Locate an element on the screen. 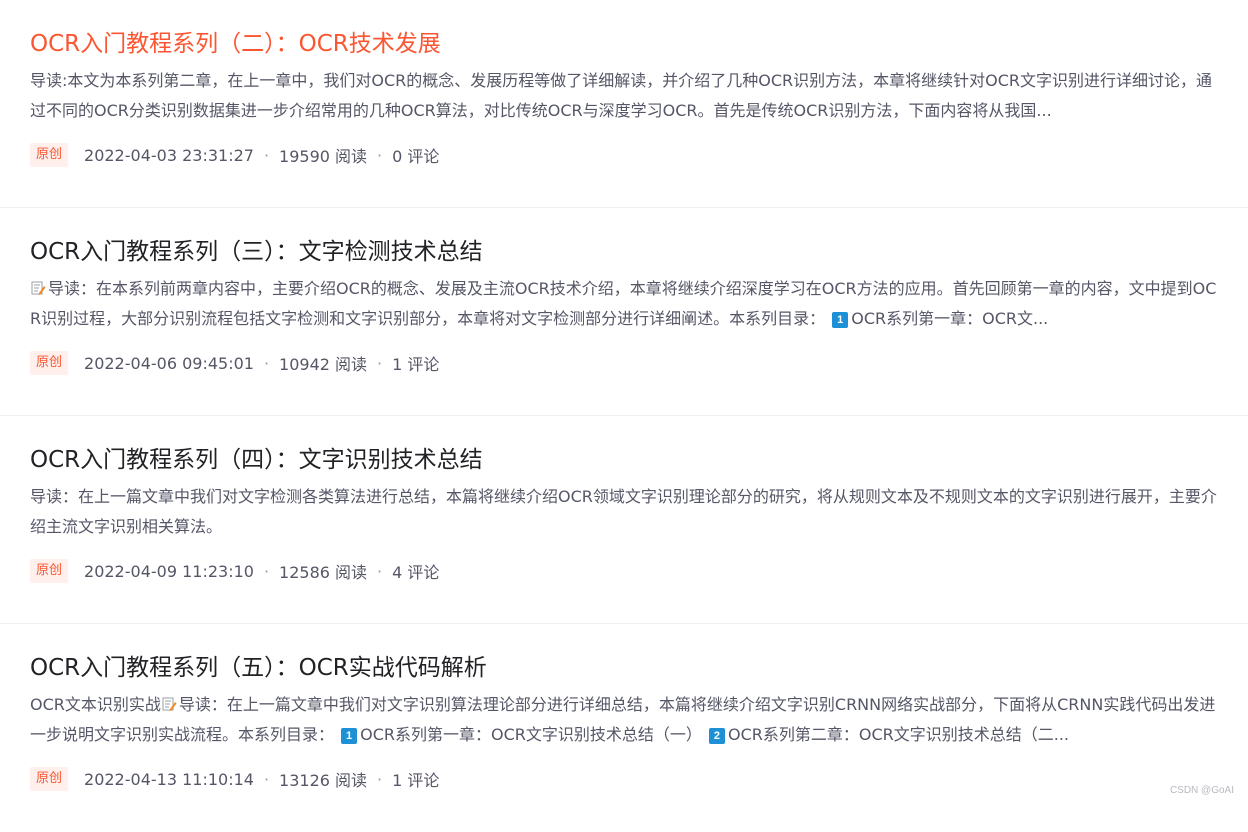 This screenshot has height=832, width=1248. article-meta: 原创 2022-04-13 11:10:14 · 13126 阅读 · 1 评论 is located at coordinates (234, 779).